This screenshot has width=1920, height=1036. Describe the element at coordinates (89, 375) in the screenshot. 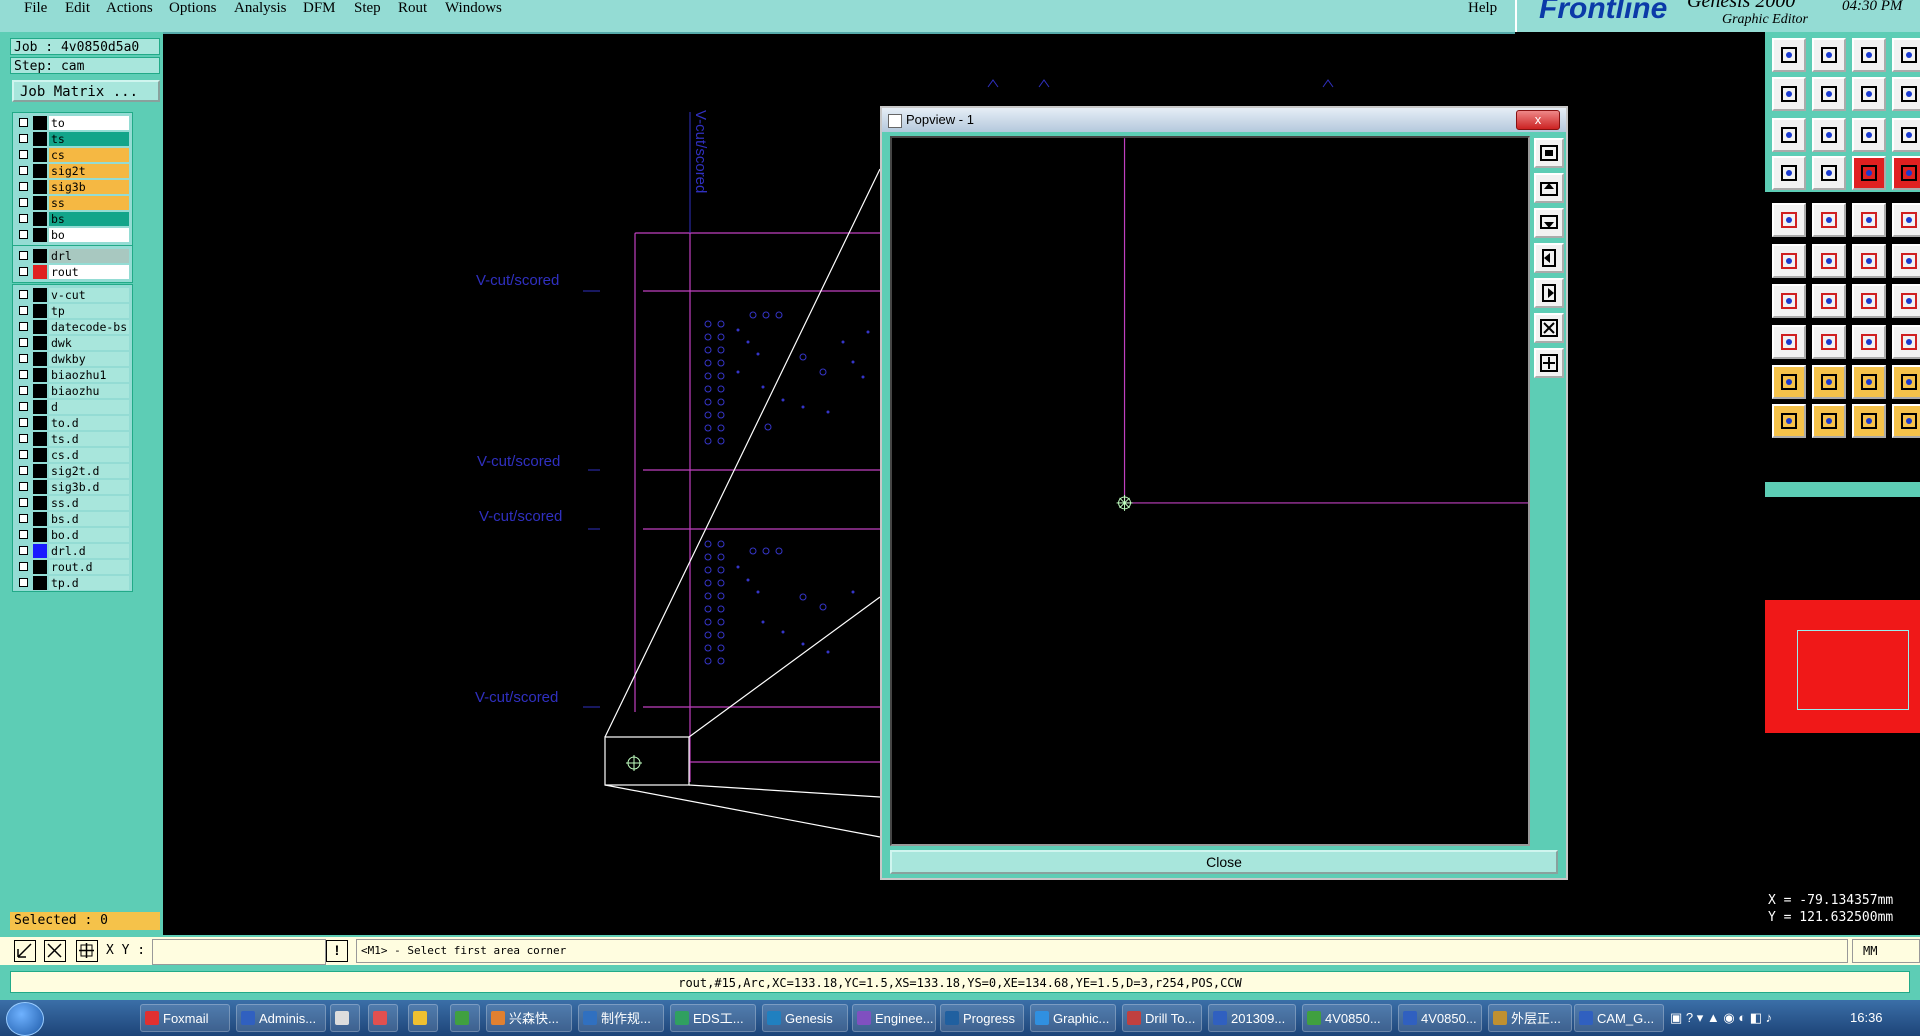

I see `layer-name: biaozhu1` at that location.